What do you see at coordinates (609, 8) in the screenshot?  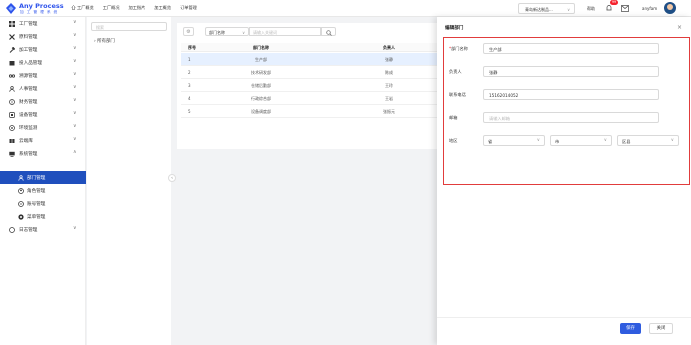 I see `bell-icon` at bounding box center [609, 8].